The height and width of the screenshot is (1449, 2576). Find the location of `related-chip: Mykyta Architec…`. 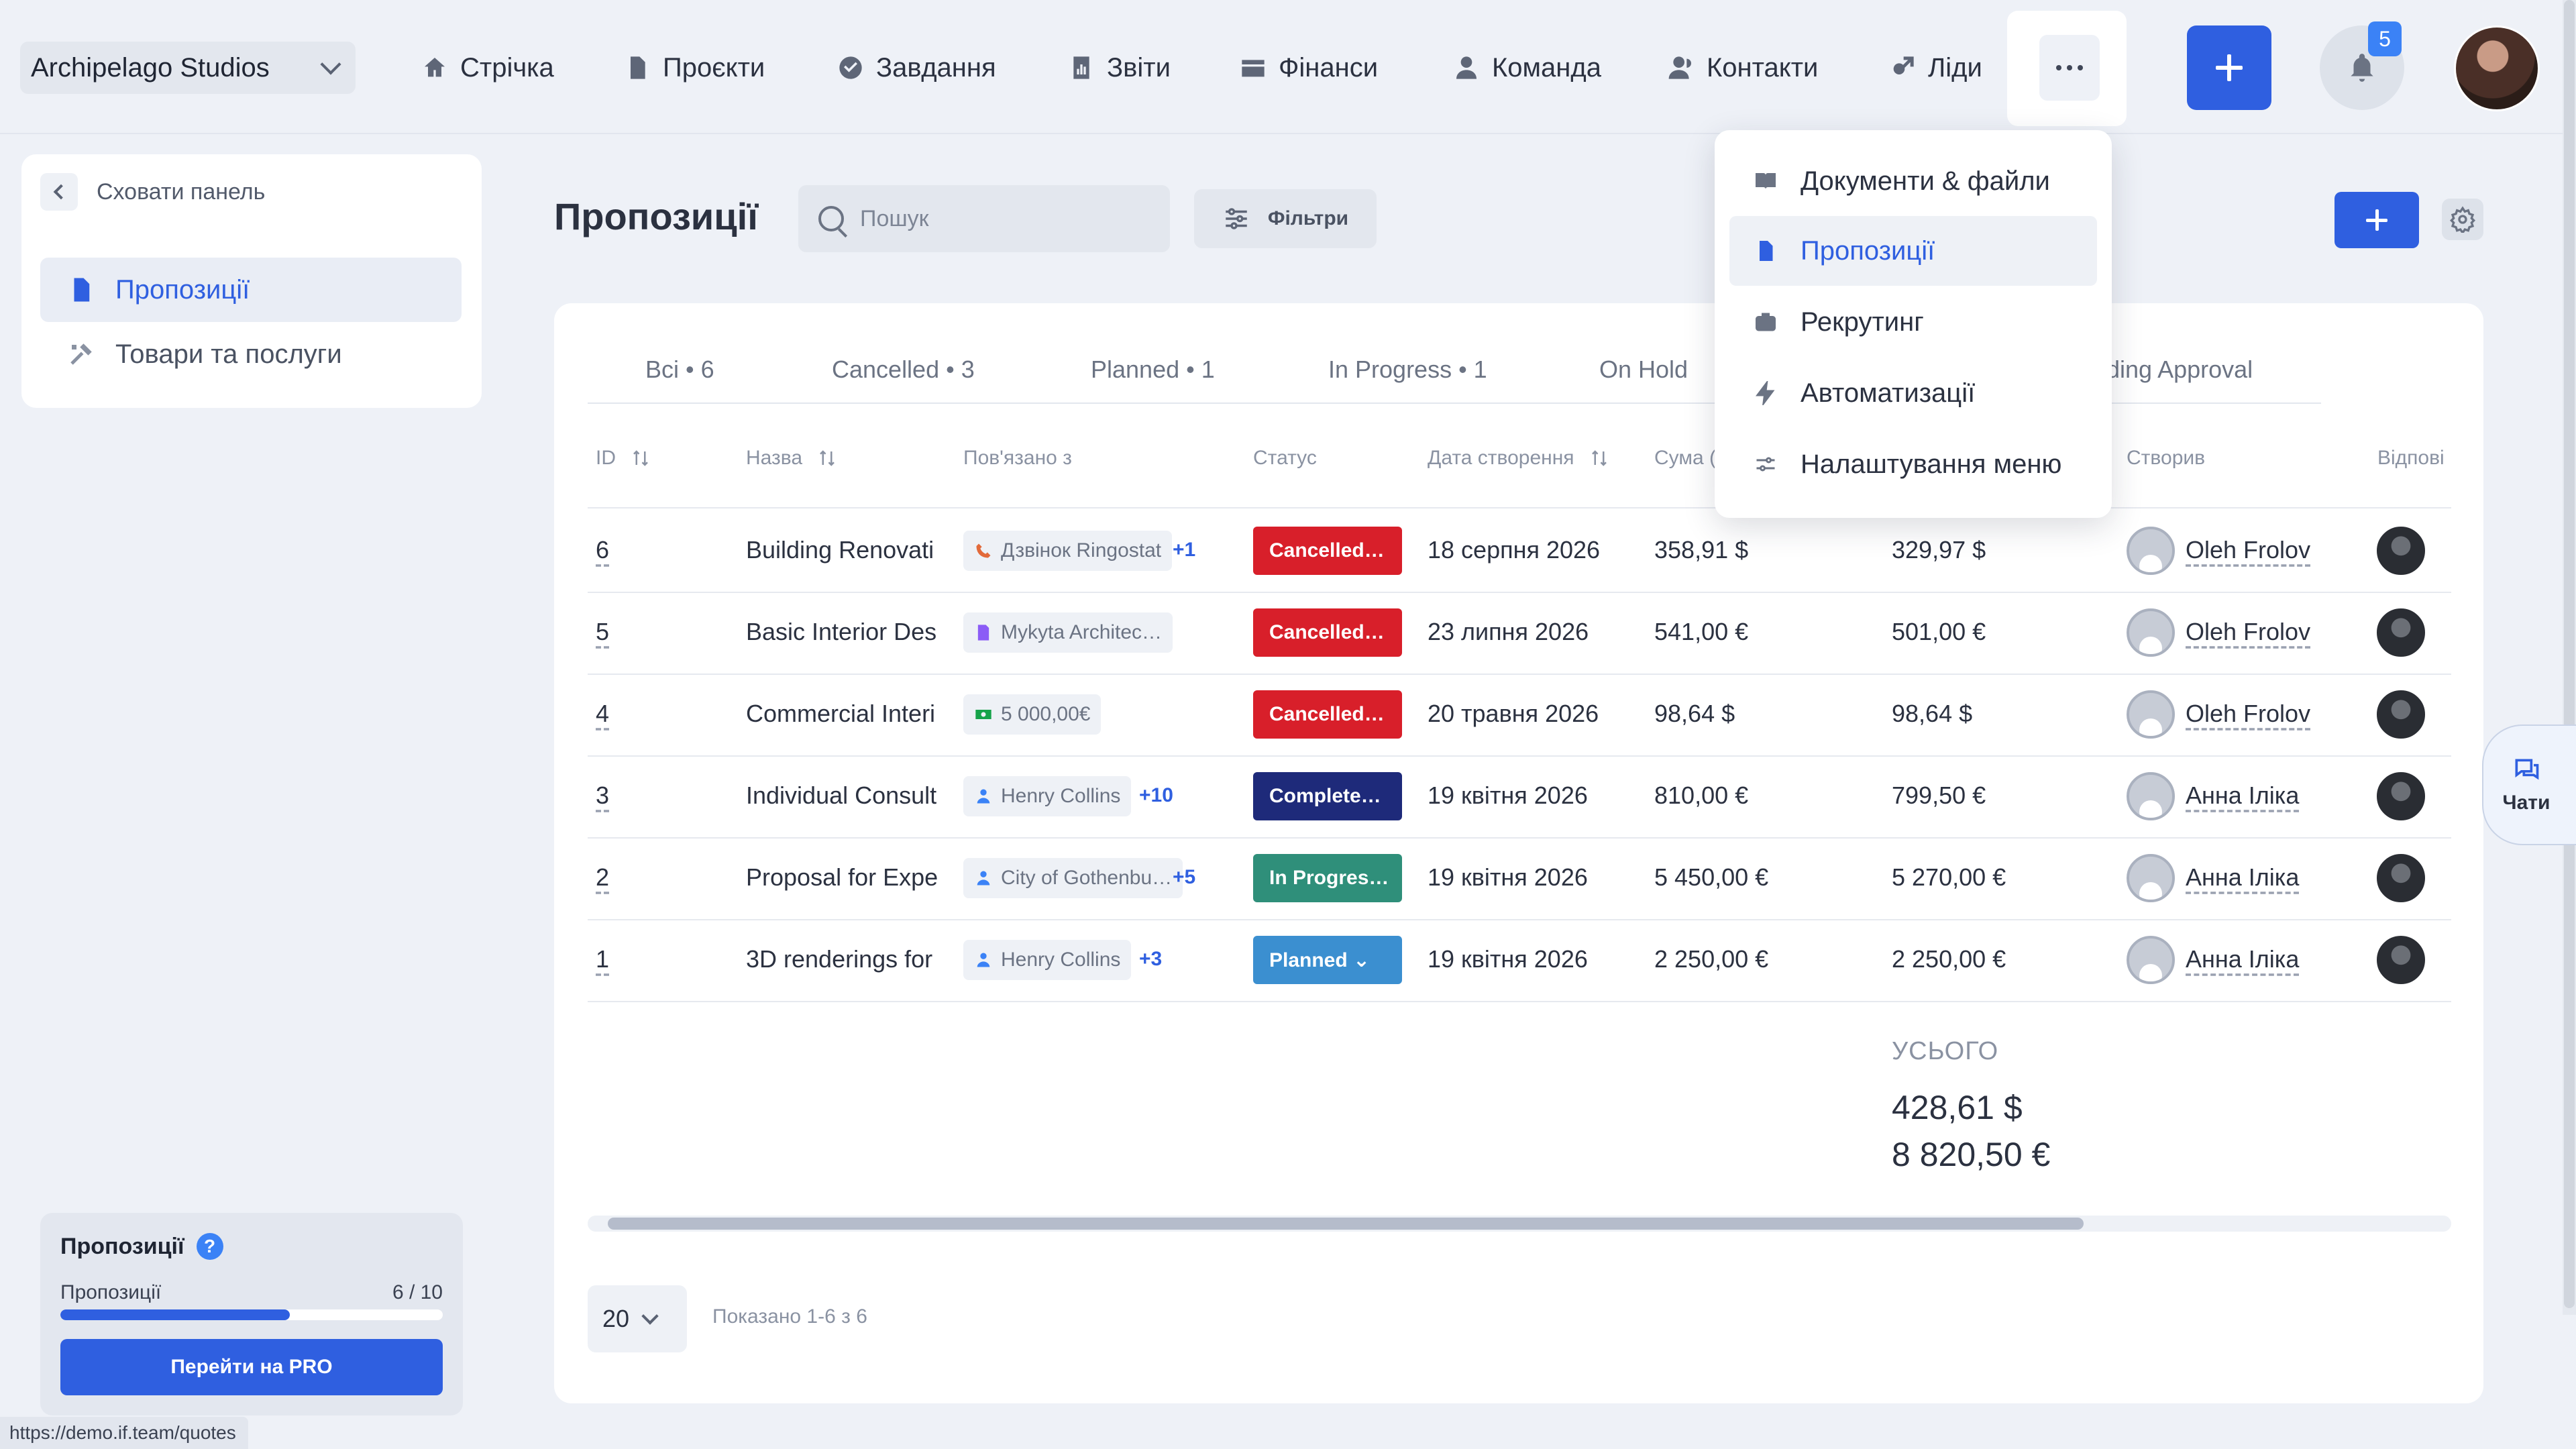

related-chip: Mykyta Architec… is located at coordinates (1068, 632).